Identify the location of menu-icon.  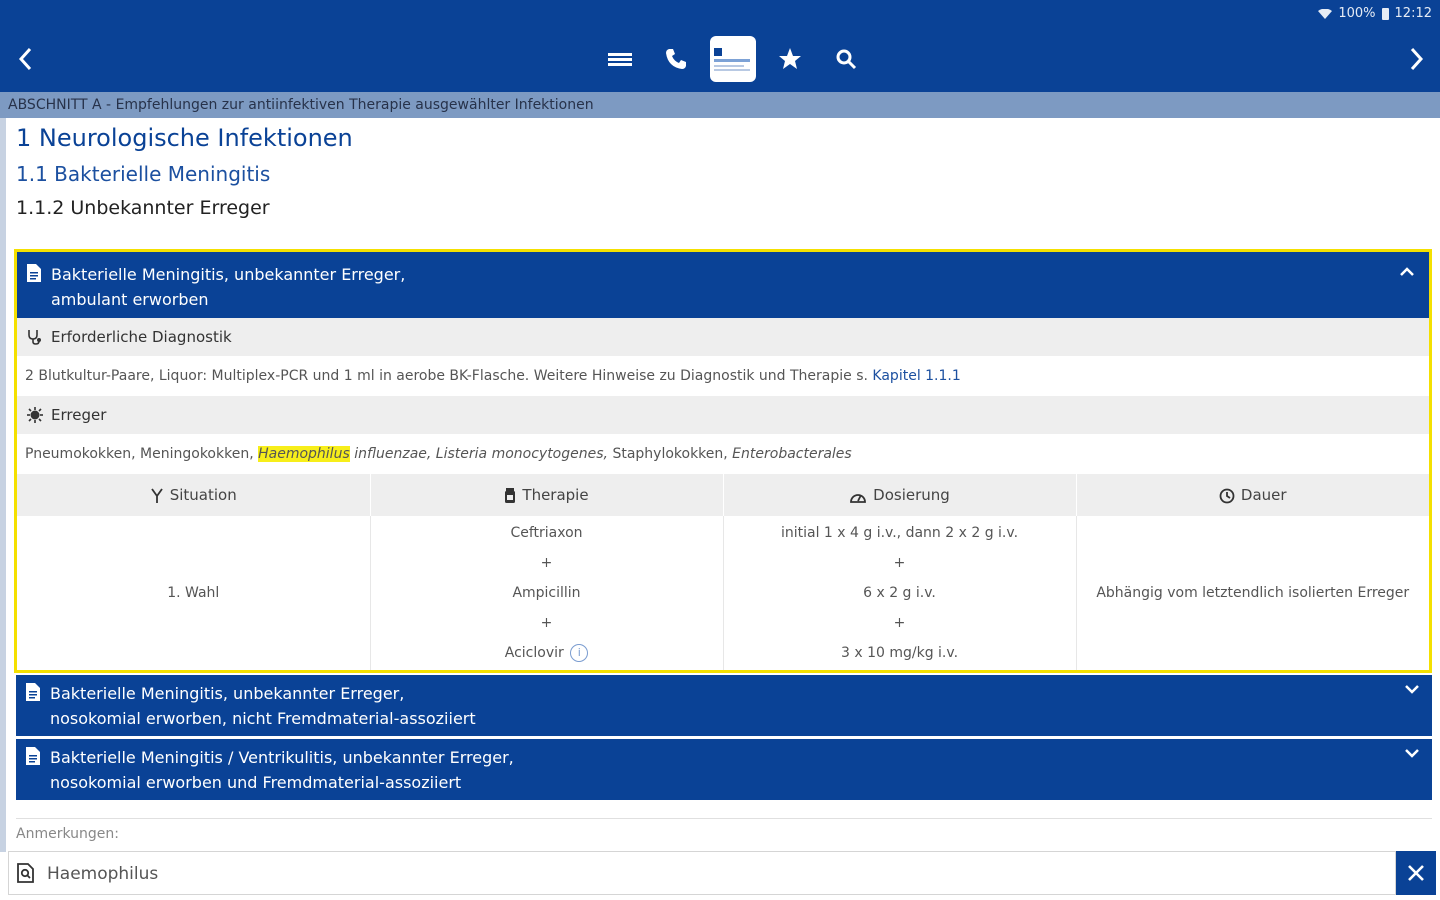
(620, 59).